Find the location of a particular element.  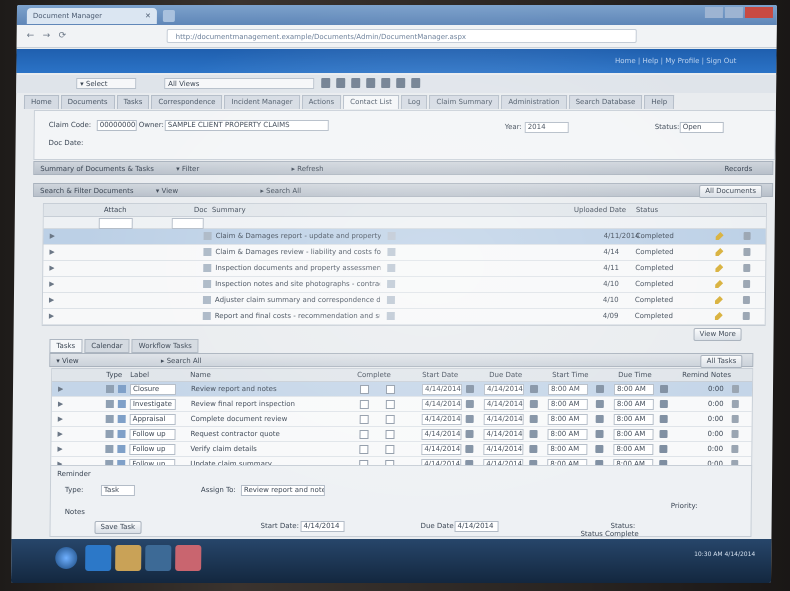

media-taskbar-icon is located at coordinates (158, 558).